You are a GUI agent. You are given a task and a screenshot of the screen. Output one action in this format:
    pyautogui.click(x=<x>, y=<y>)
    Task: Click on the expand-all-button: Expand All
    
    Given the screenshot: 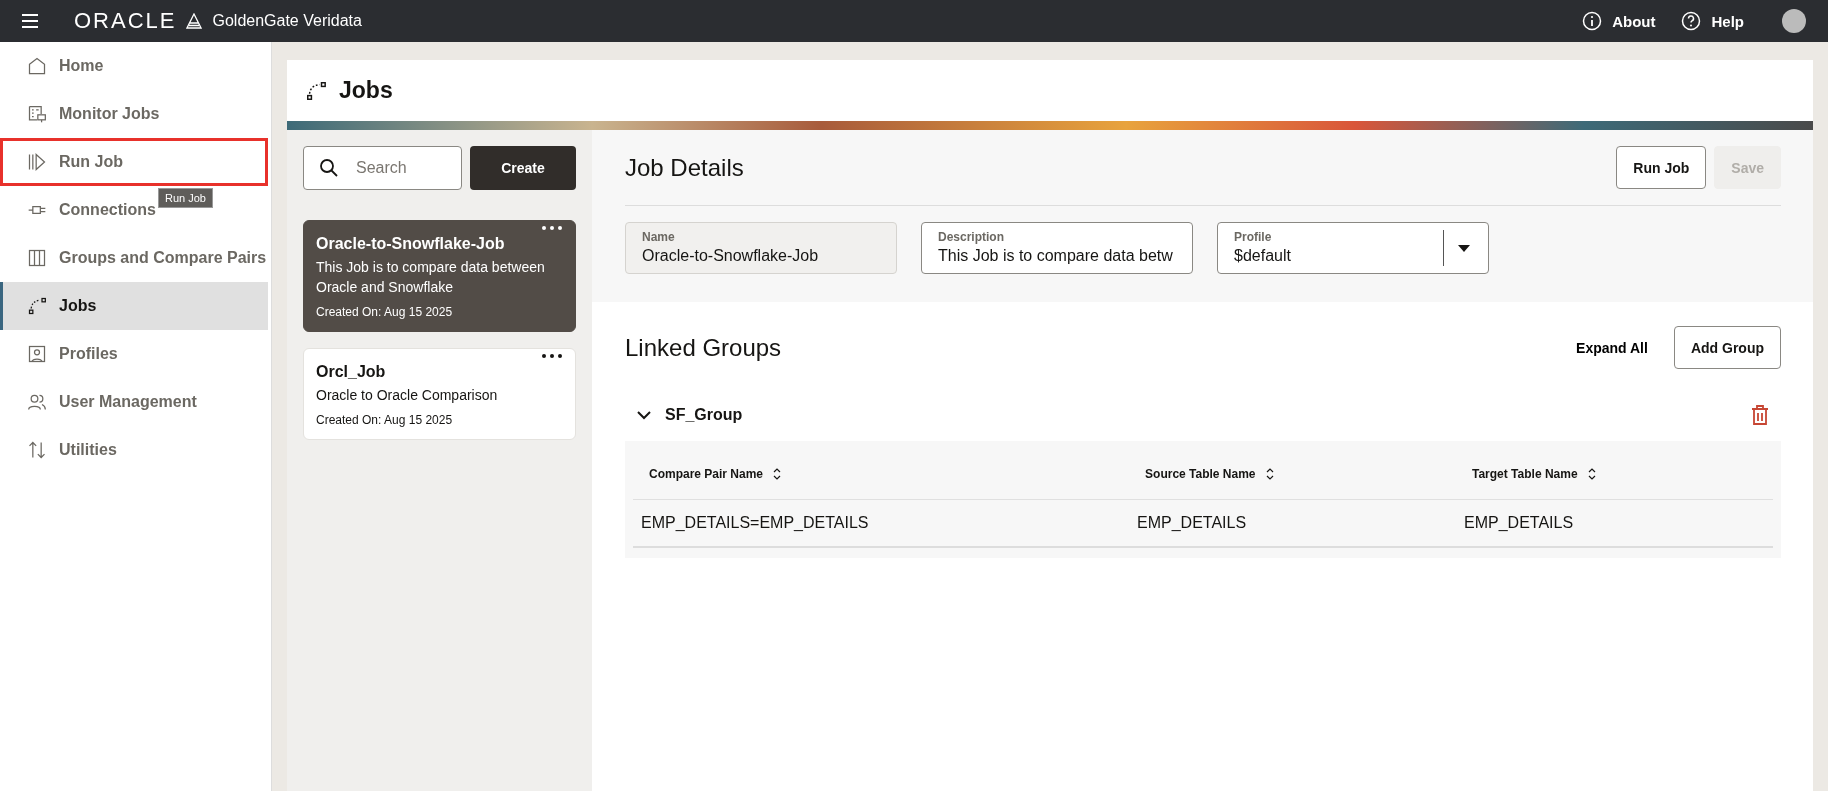 What is the action you would take?
    pyautogui.click(x=1612, y=347)
    